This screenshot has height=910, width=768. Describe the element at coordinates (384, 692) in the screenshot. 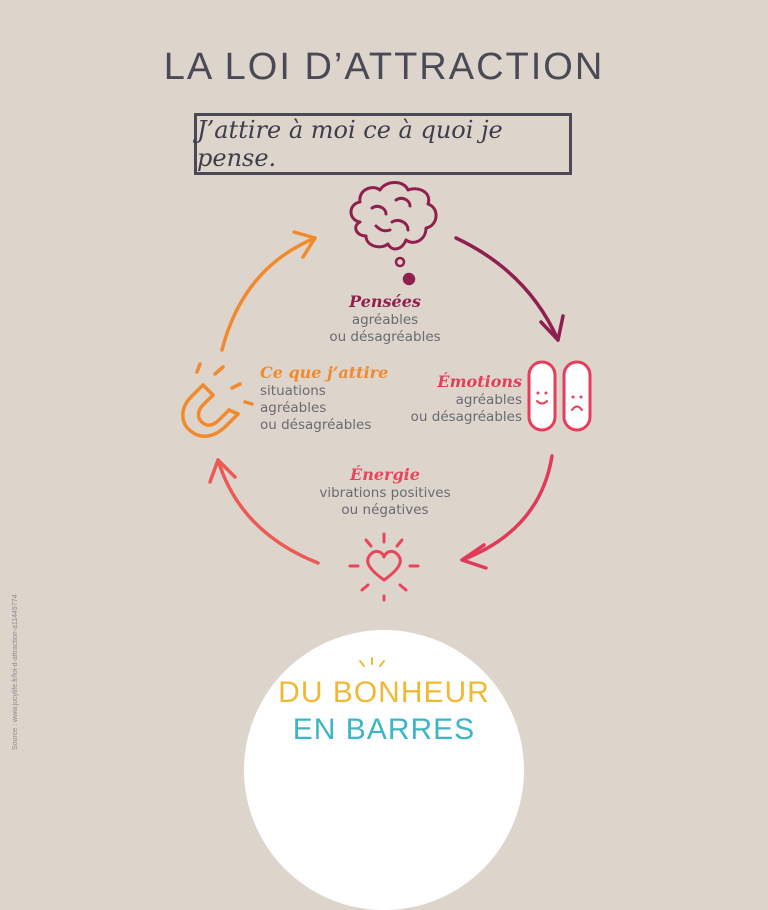

I see `logo-line-1: DU BONHEUR` at that location.